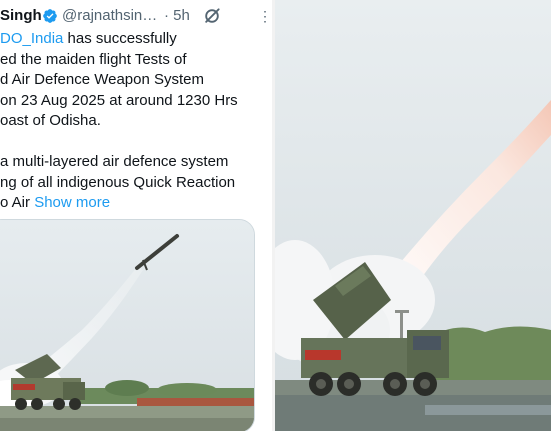 The width and height of the screenshot is (551, 431). What do you see at coordinates (17, 203) in the screenshot?
I see `tweet-text-segment: o Air` at bounding box center [17, 203].